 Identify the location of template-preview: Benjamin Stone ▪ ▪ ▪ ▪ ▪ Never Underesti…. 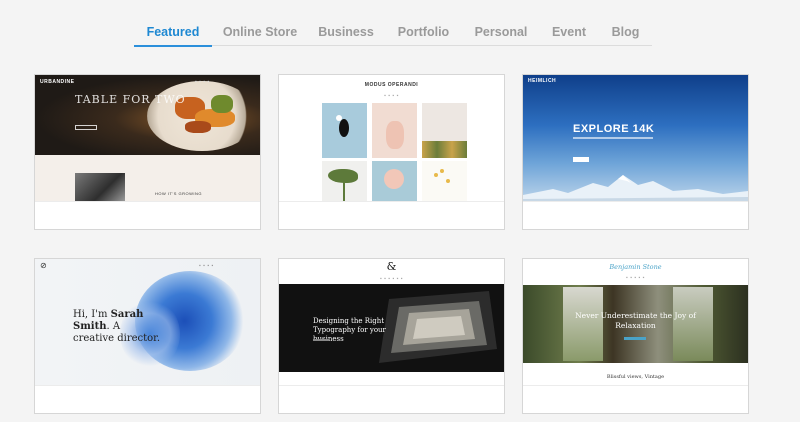
(635, 322).